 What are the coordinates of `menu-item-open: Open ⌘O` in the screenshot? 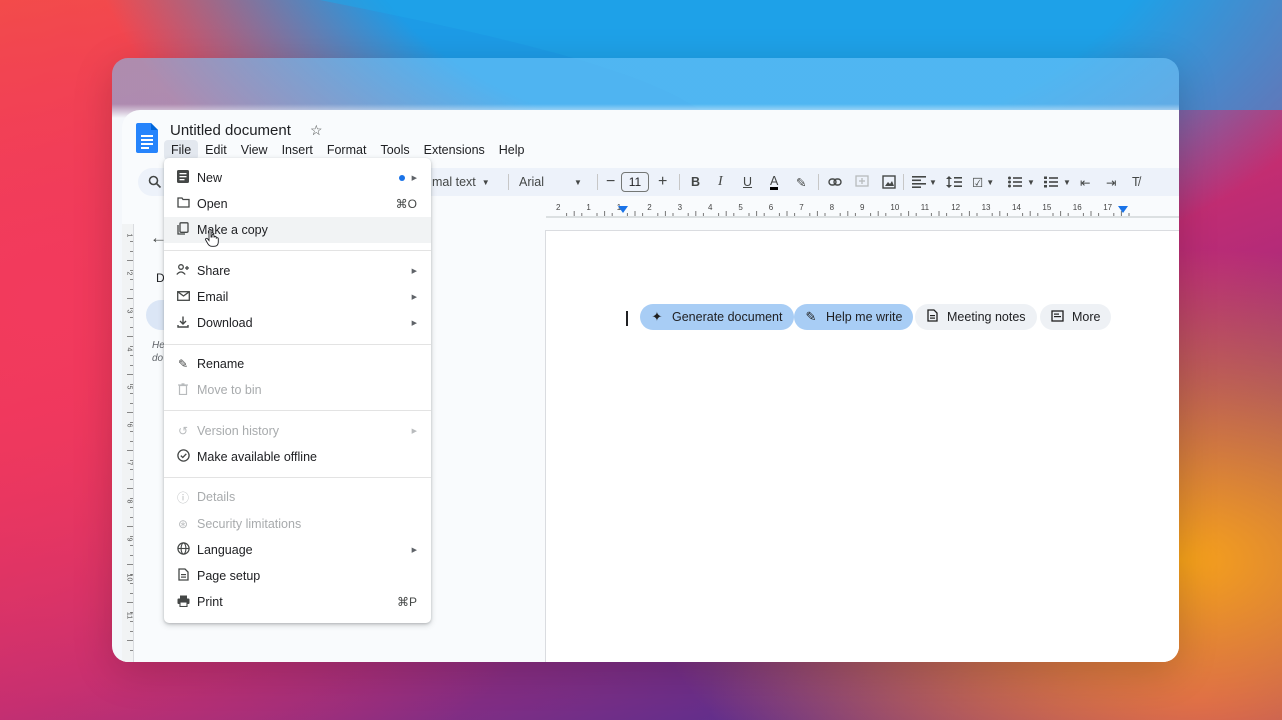 It's located at (297, 204).